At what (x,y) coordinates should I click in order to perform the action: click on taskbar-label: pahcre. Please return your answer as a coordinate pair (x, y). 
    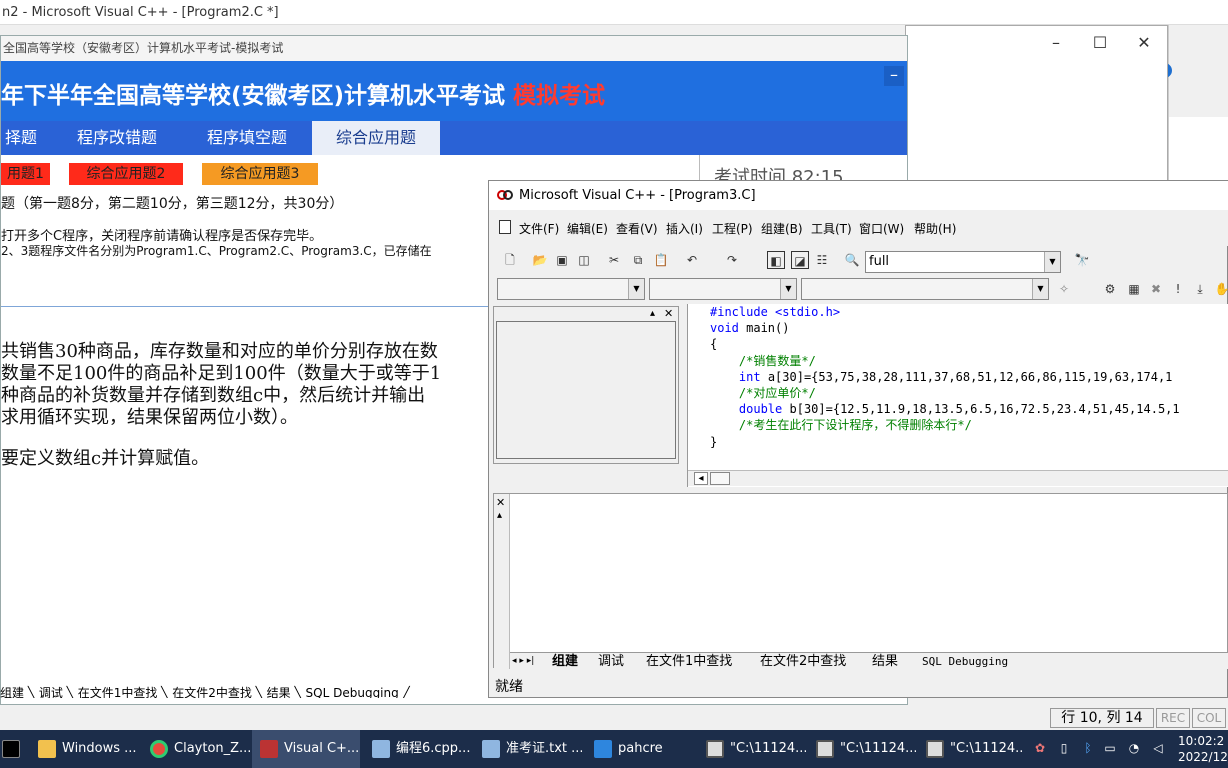
    Looking at the image, I should click on (640, 748).